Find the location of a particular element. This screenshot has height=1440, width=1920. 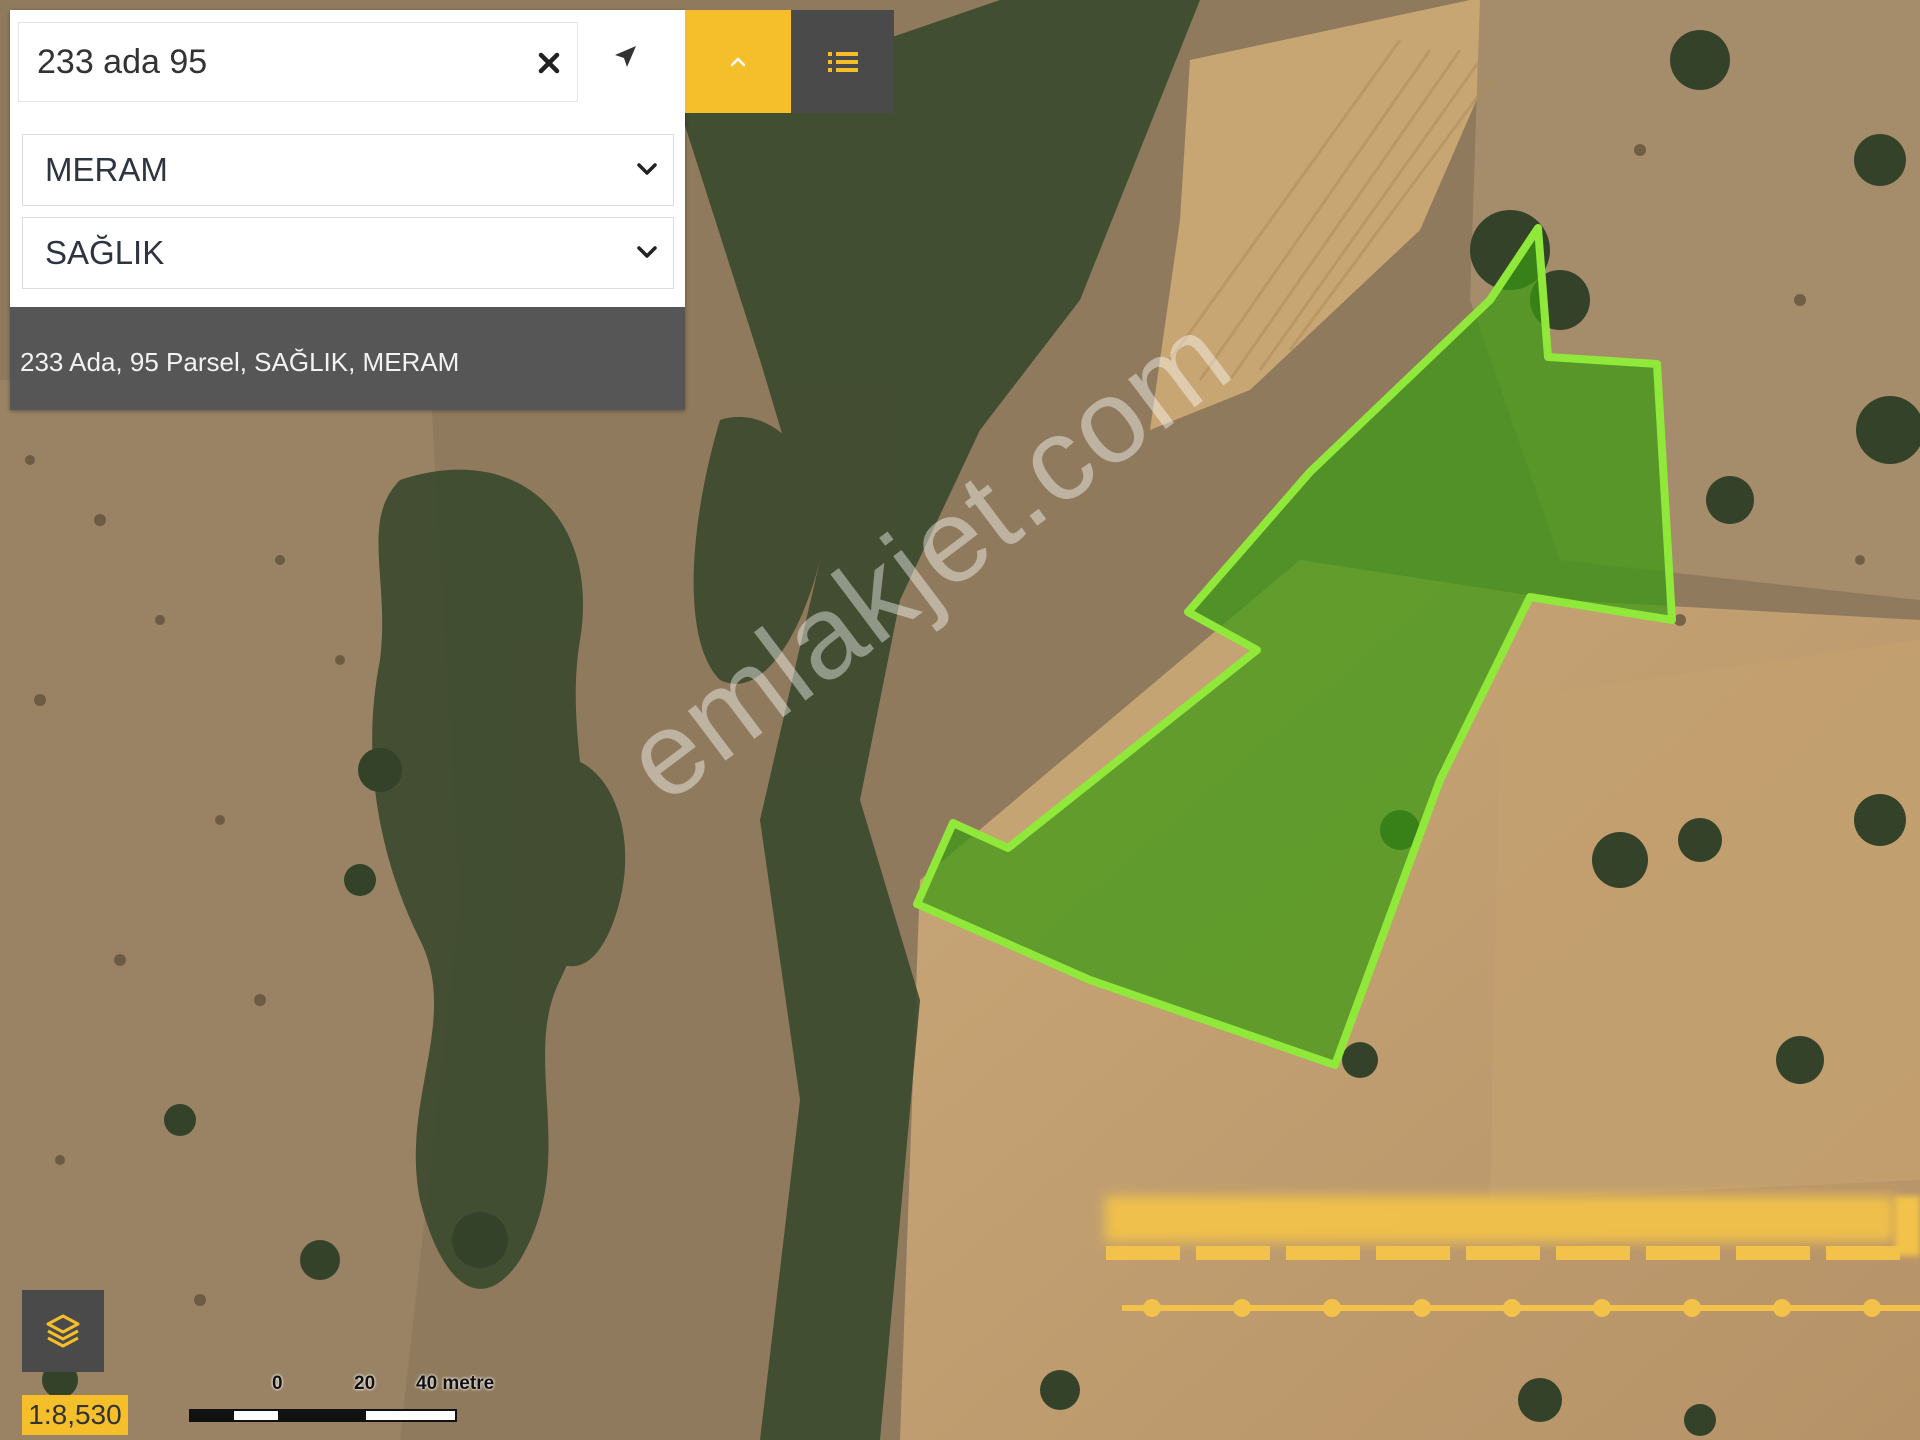

district-select: MERAM is located at coordinates (348, 170).